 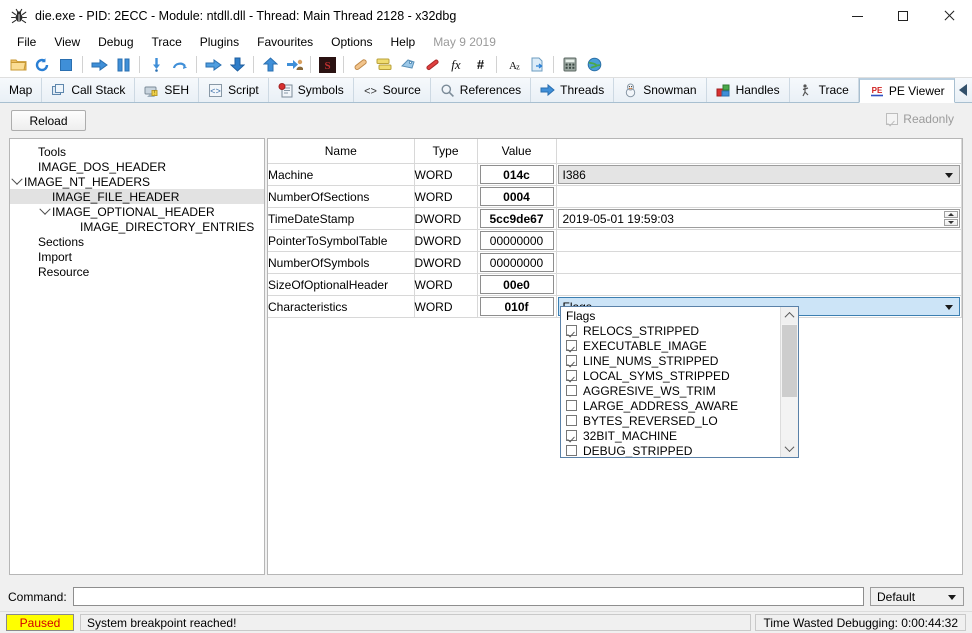 What do you see at coordinates (66, 65) in the screenshot?
I see `stop-icon` at bounding box center [66, 65].